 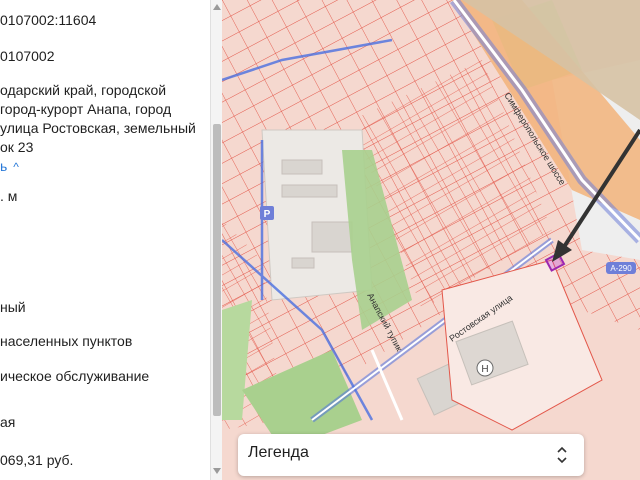 What do you see at coordinates (9, 166) in the screenshot?
I see `collapse-toggle: ь ^` at bounding box center [9, 166].